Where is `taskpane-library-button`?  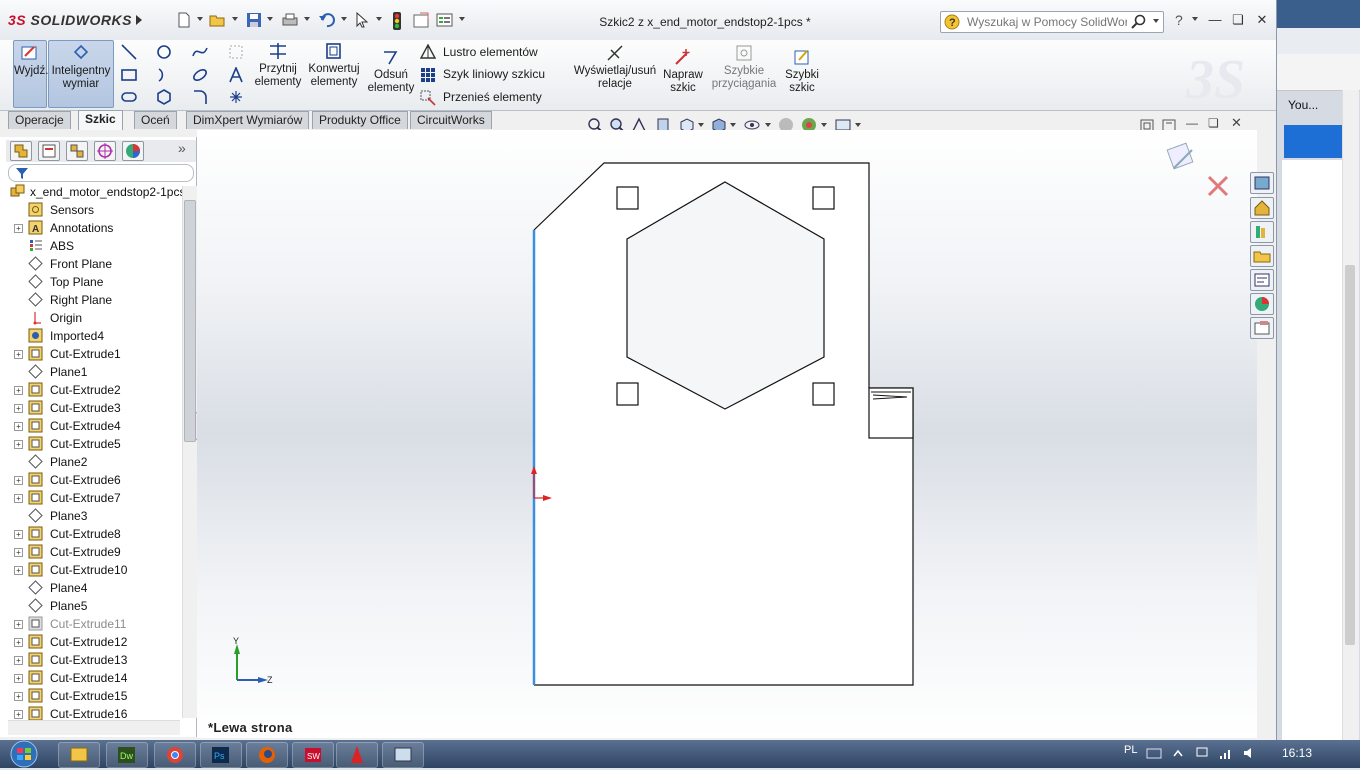
taskpane-library-button is located at coordinates (1262, 232).